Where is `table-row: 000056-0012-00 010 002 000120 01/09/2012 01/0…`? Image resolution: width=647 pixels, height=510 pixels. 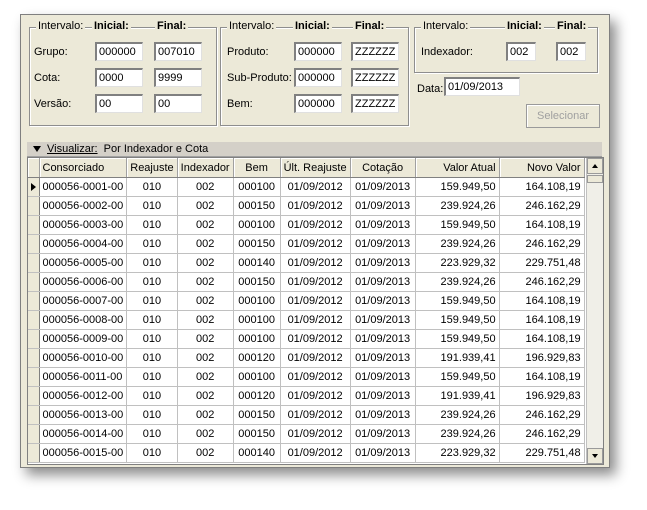
table-row: 000056-0012-00 010 002 000120 01/09/2012 01/0… is located at coordinates (306, 396).